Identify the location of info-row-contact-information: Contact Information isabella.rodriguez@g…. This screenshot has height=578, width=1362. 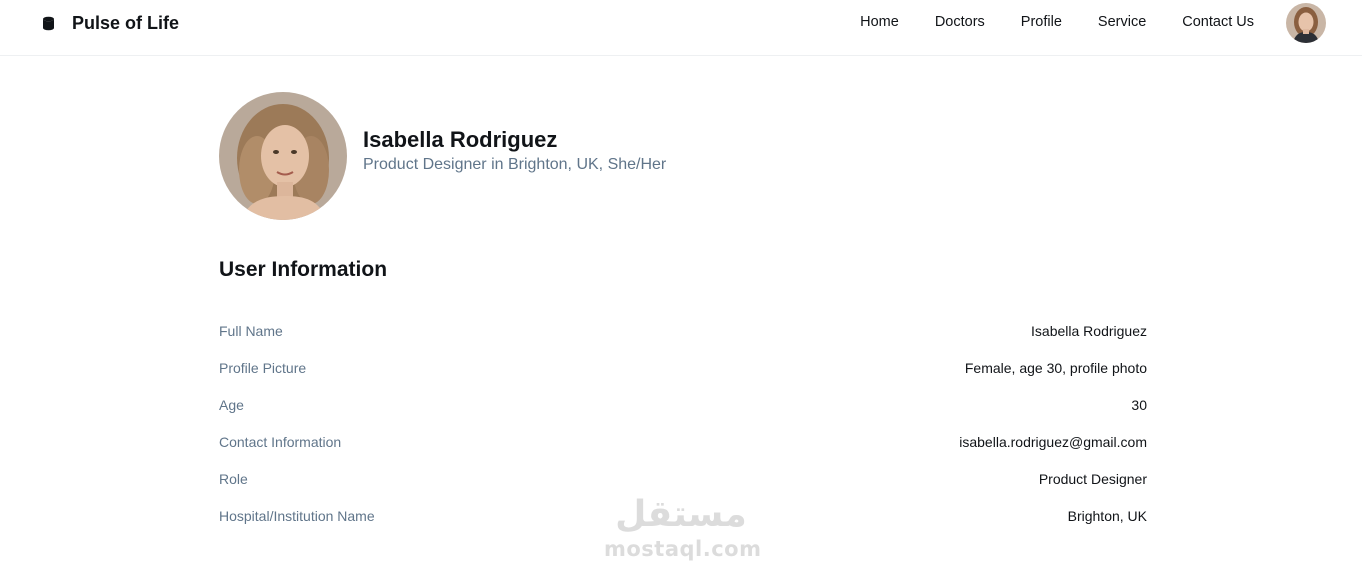
(683, 441).